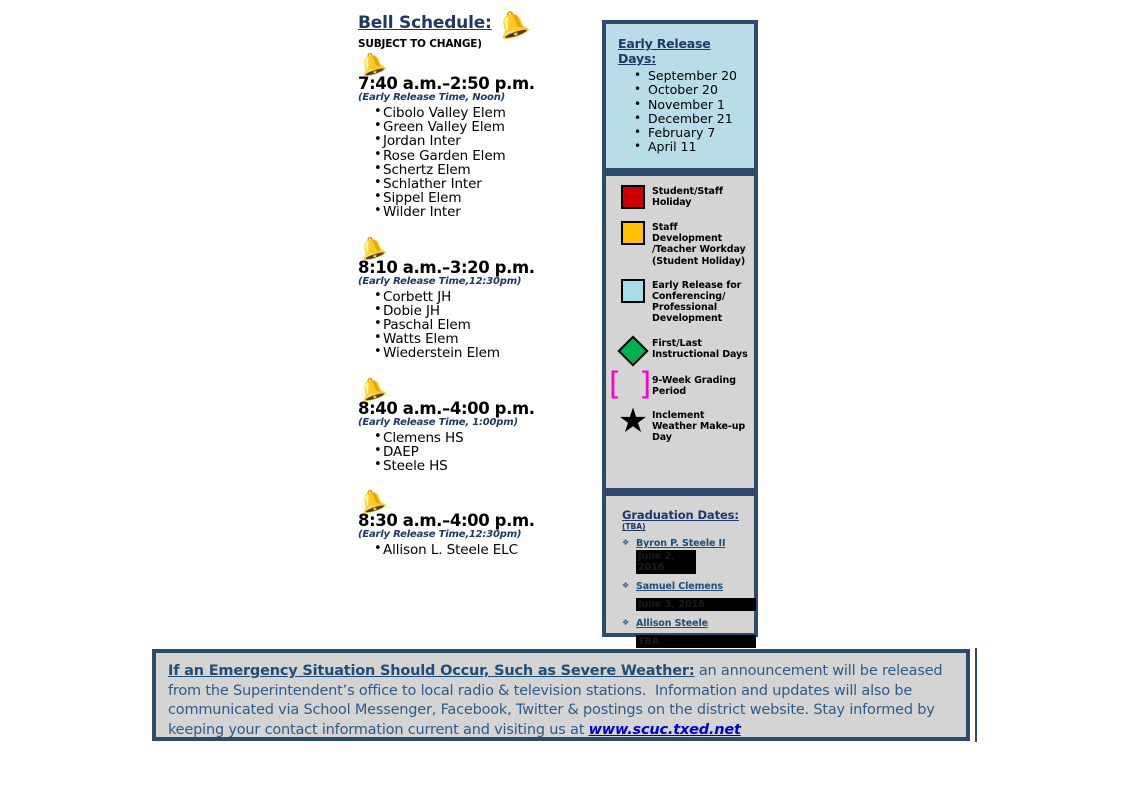 The width and height of the screenshot is (1132, 786). Describe the element at coordinates (664, 51) in the screenshot. I see `early-release-title: Early Release Days:` at that location.